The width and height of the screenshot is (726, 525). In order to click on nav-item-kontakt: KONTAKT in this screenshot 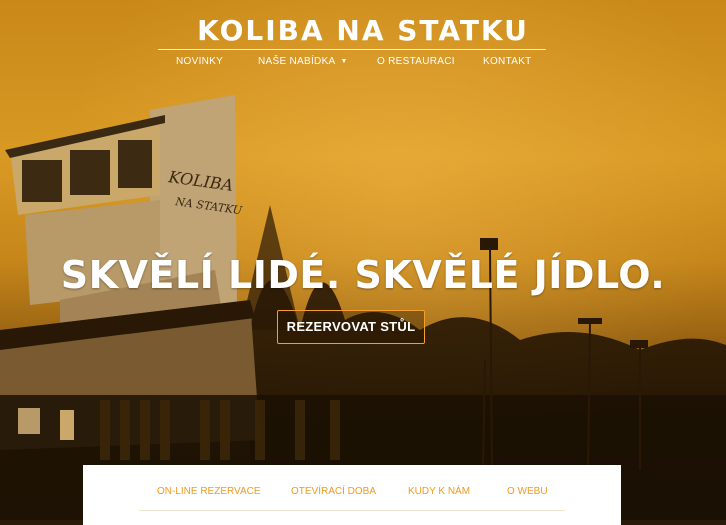, I will do `click(507, 61)`.